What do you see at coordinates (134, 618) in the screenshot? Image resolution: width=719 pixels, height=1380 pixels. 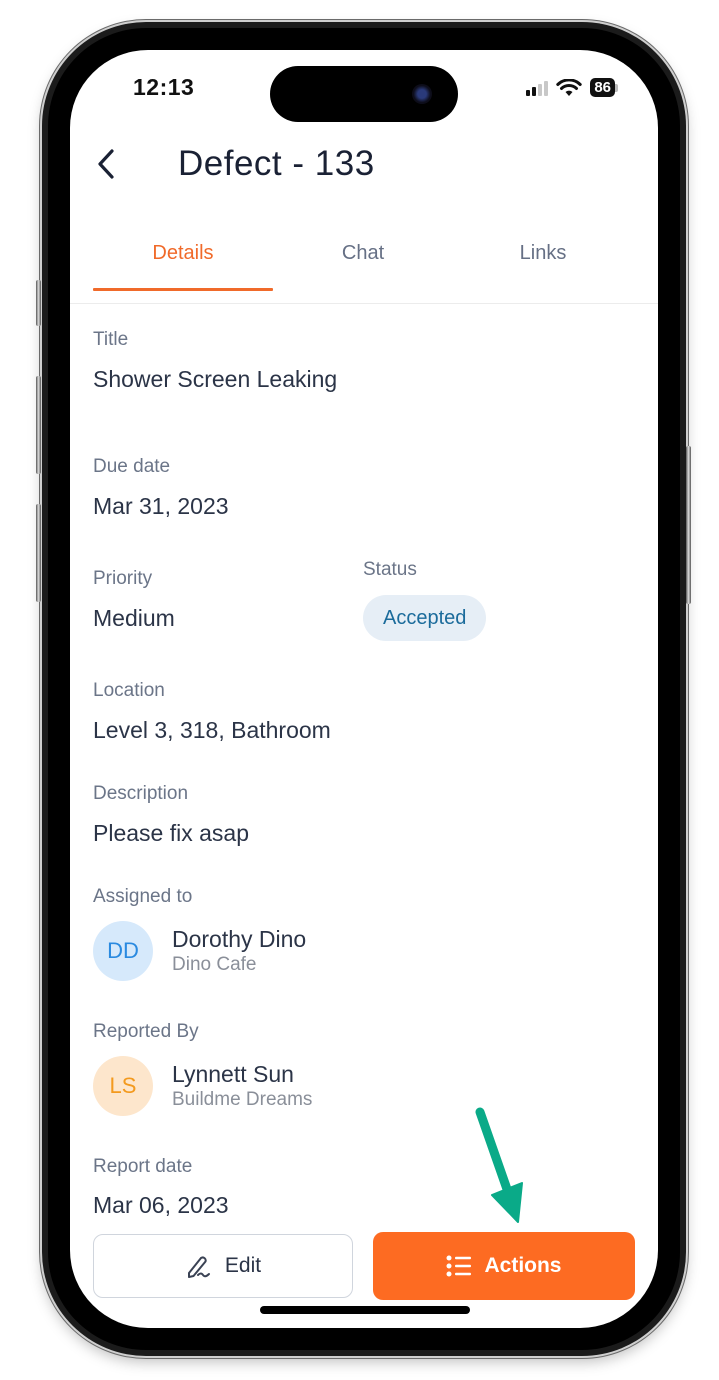 I see `priority-value: Medium` at bounding box center [134, 618].